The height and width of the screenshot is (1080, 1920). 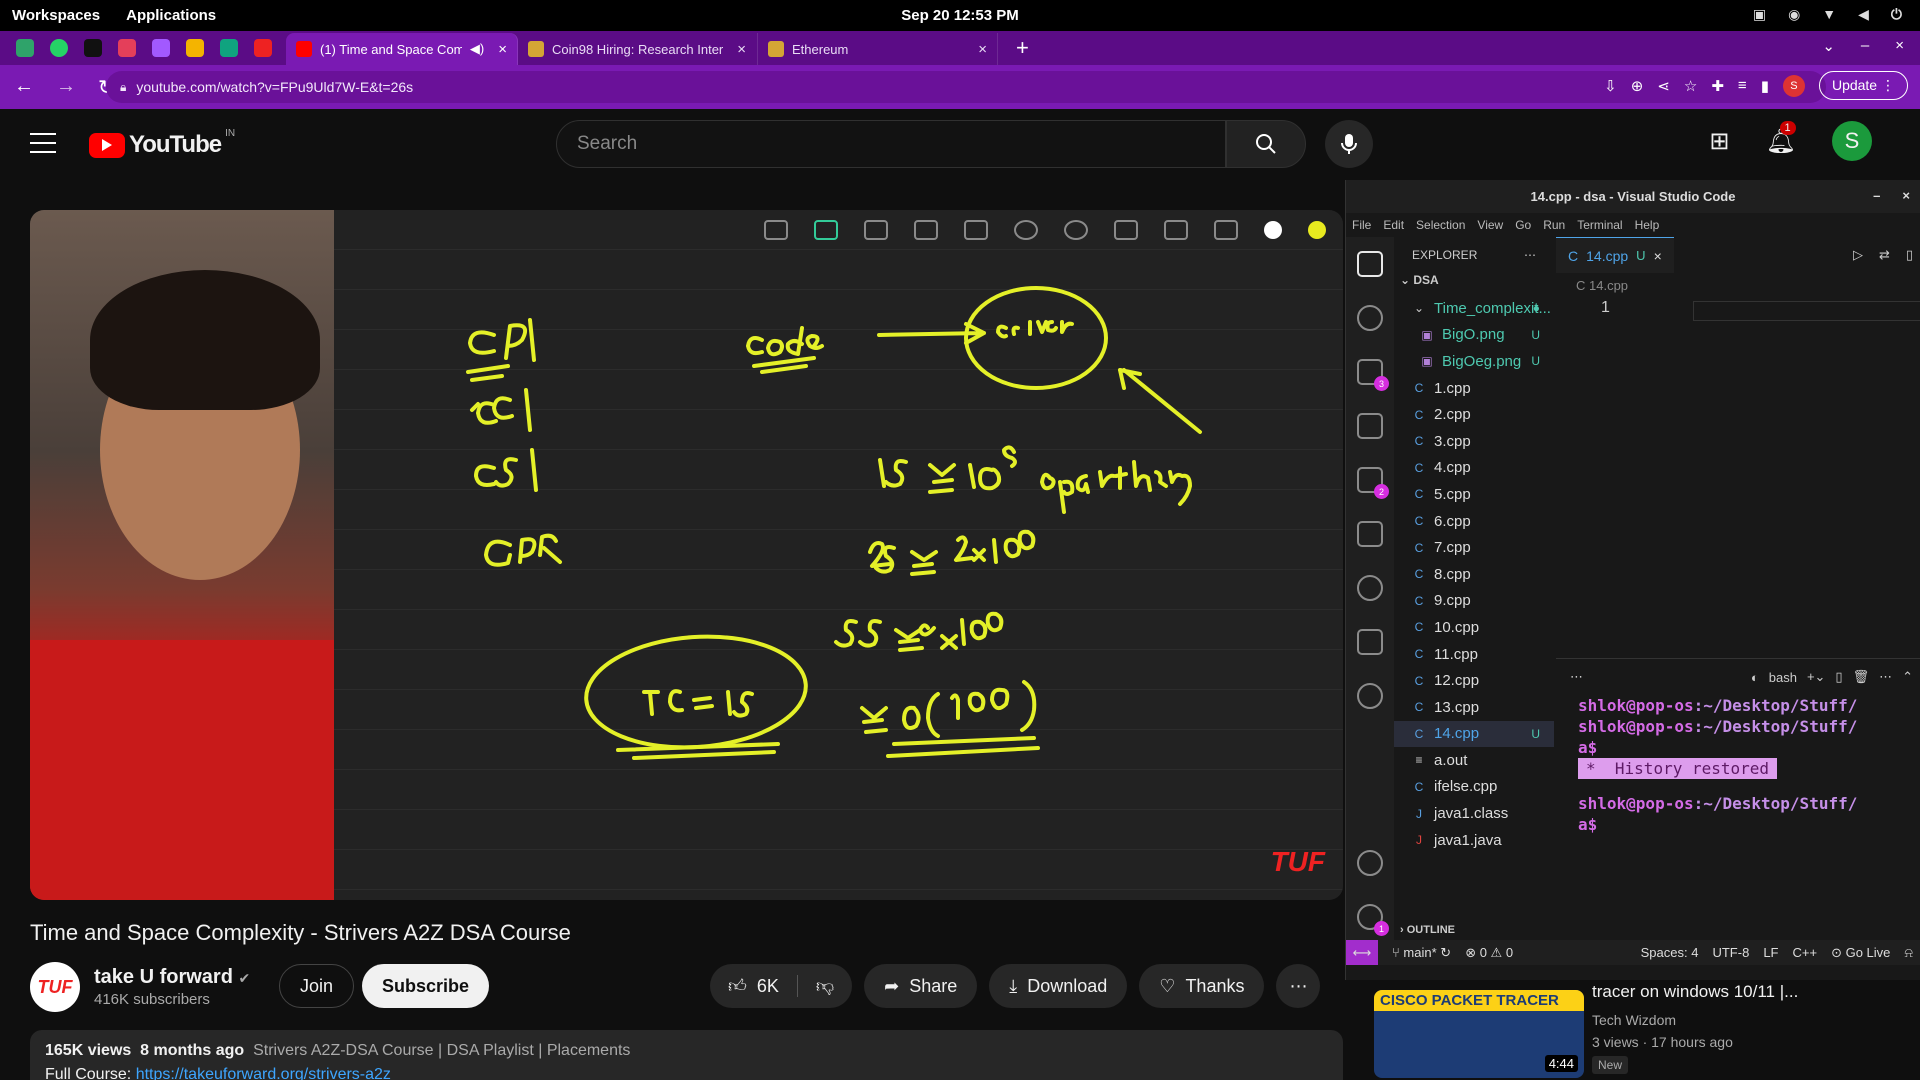 What do you see at coordinates (1474, 760) in the screenshot?
I see `file-item: ≡ a.out` at bounding box center [1474, 760].